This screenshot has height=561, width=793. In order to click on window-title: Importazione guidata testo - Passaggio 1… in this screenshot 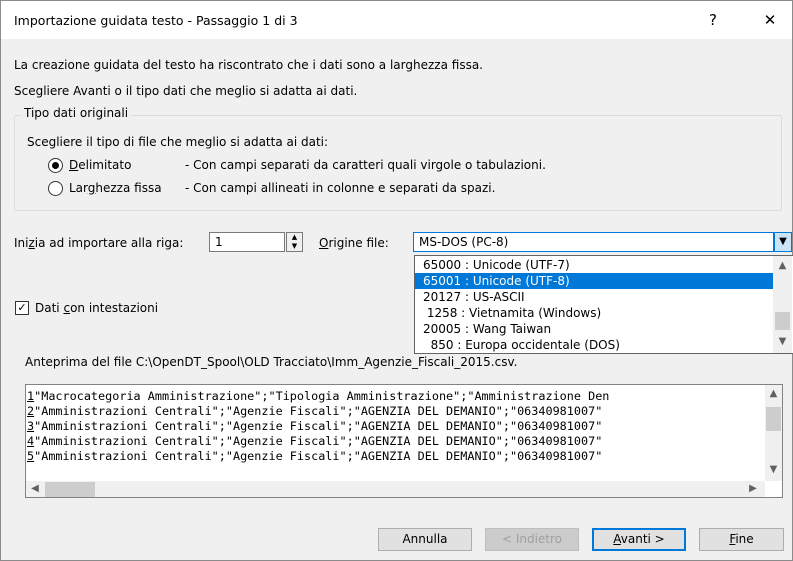, I will do `click(156, 20)`.